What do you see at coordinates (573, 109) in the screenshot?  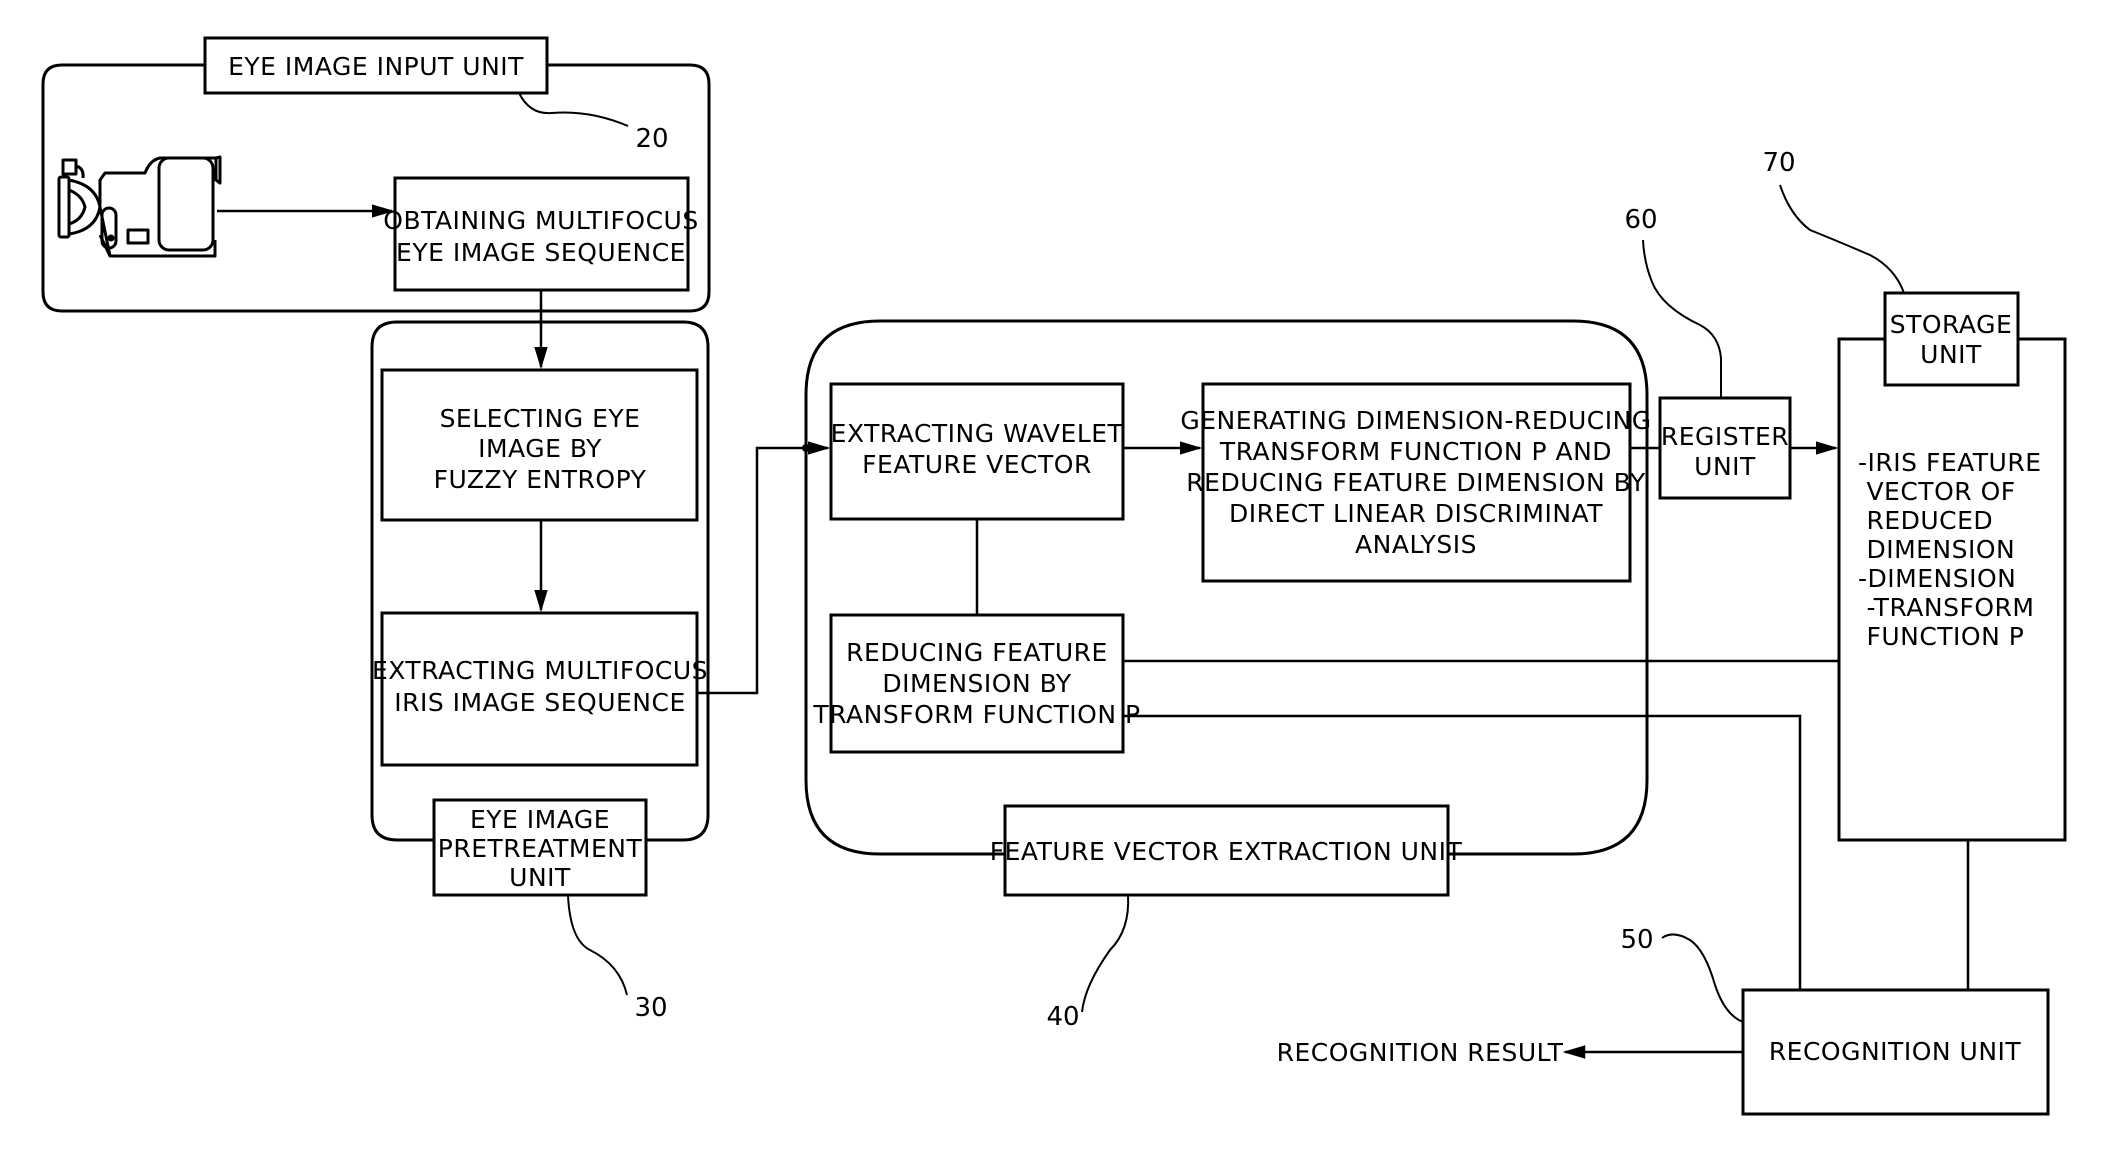 I see `ref-20-leader` at bounding box center [573, 109].